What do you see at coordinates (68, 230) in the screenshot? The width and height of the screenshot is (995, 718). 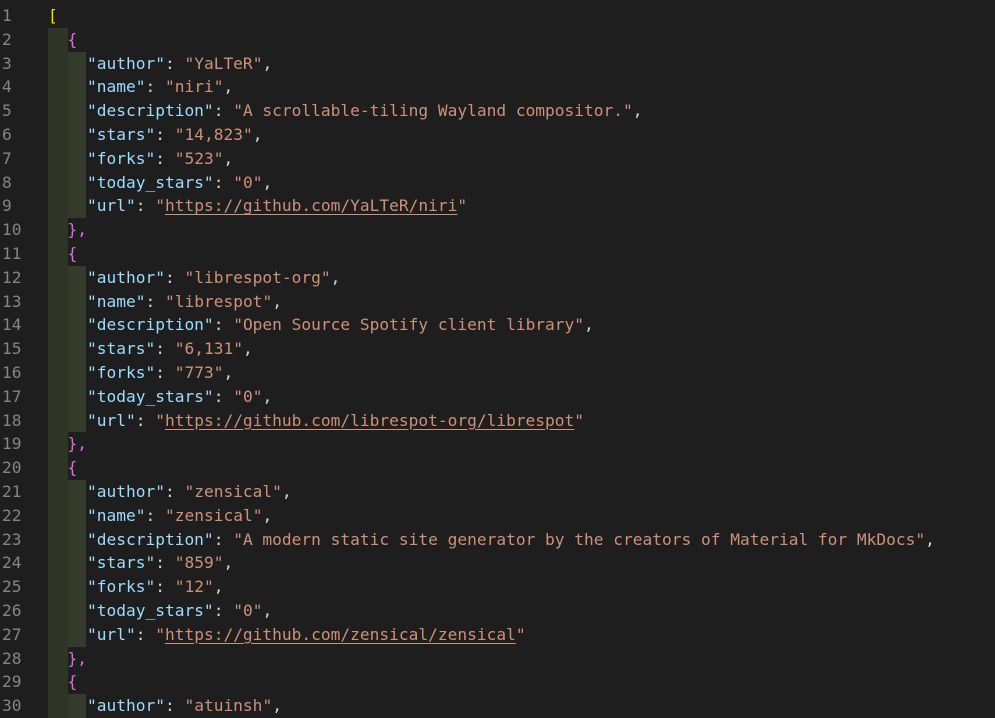 I see `line-content: },` at bounding box center [68, 230].